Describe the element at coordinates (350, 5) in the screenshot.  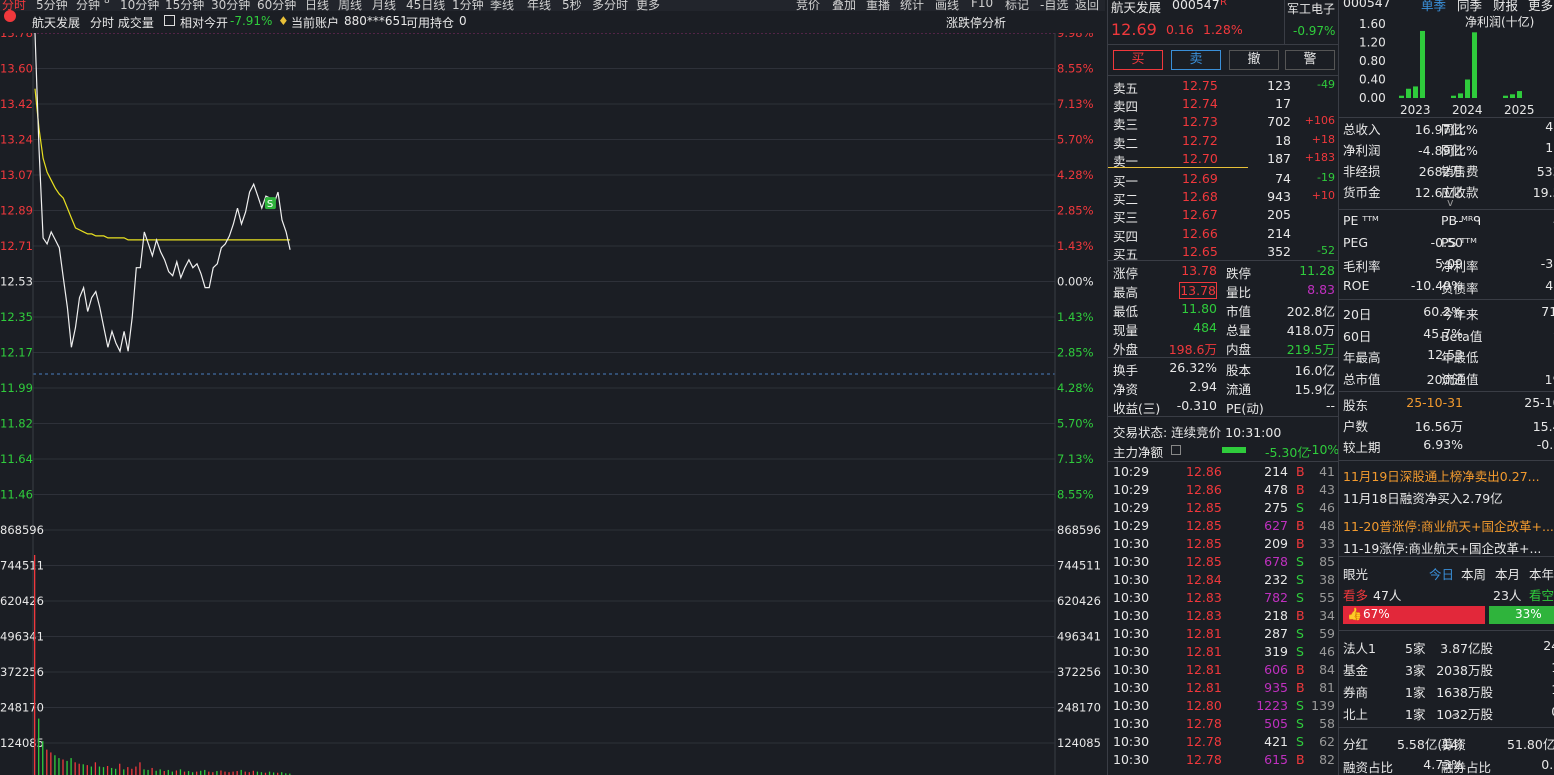
I see `period-tab: 周线` at that location.